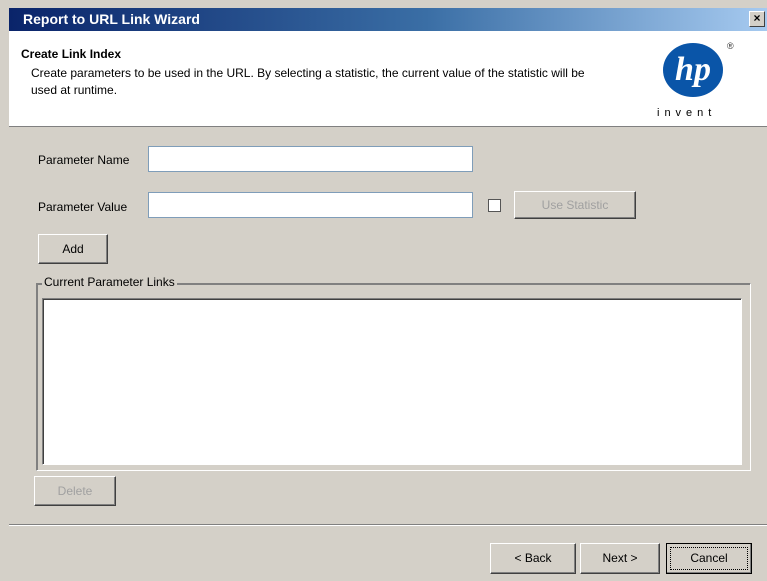 Image resolution: width=767 pixels, height=581 pixels. What do you see at coordinates (494, 205) in the screenshot?
I see `use-statistic-checkbox` at bounding box center [494, 205].